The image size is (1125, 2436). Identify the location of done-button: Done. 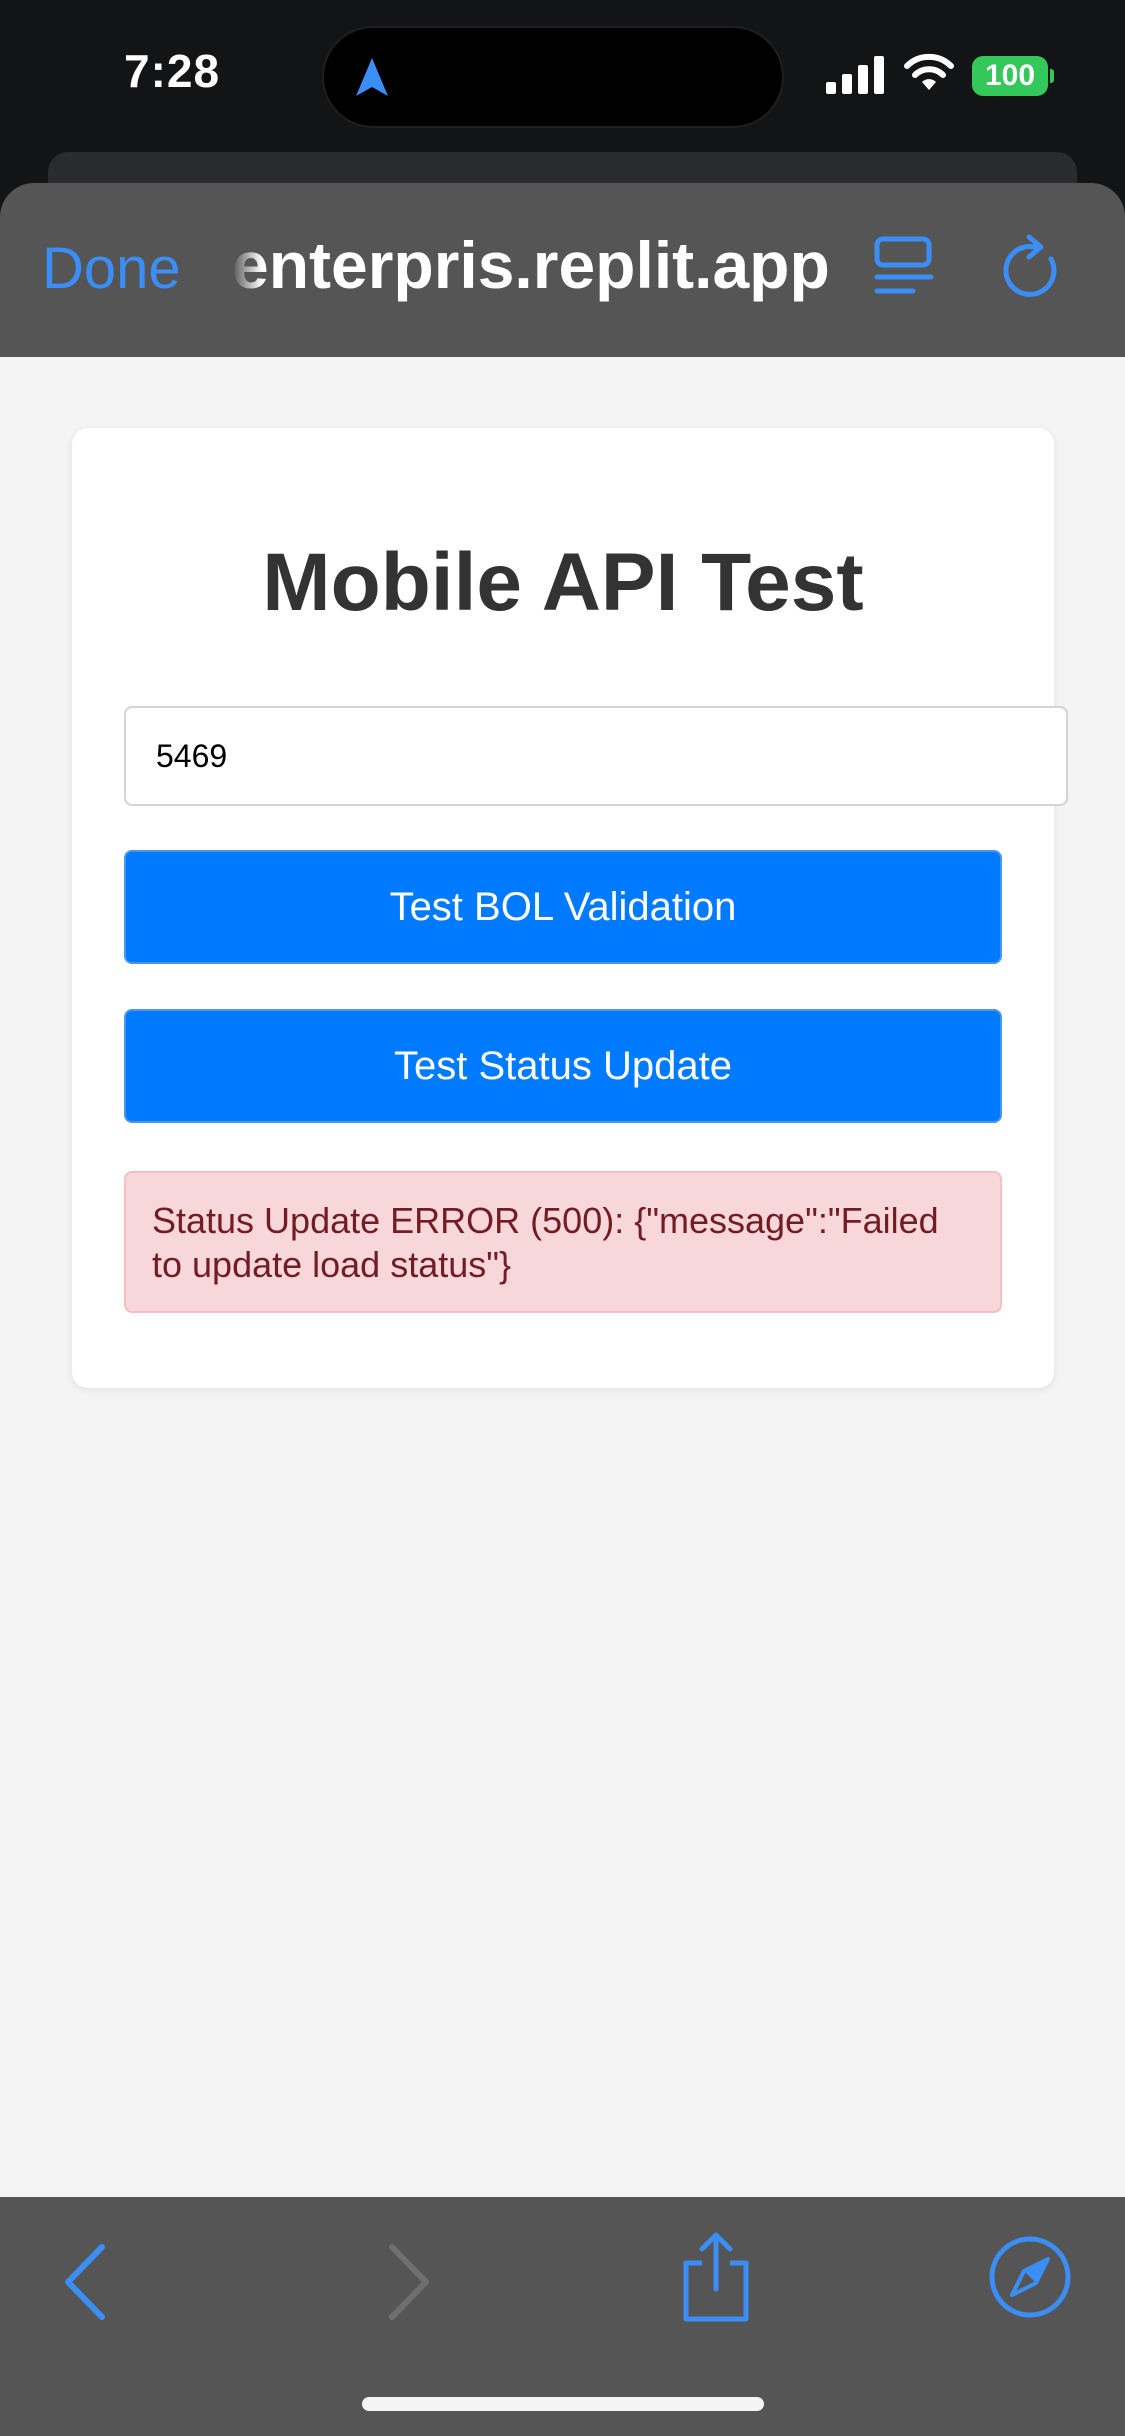
(111, 268).